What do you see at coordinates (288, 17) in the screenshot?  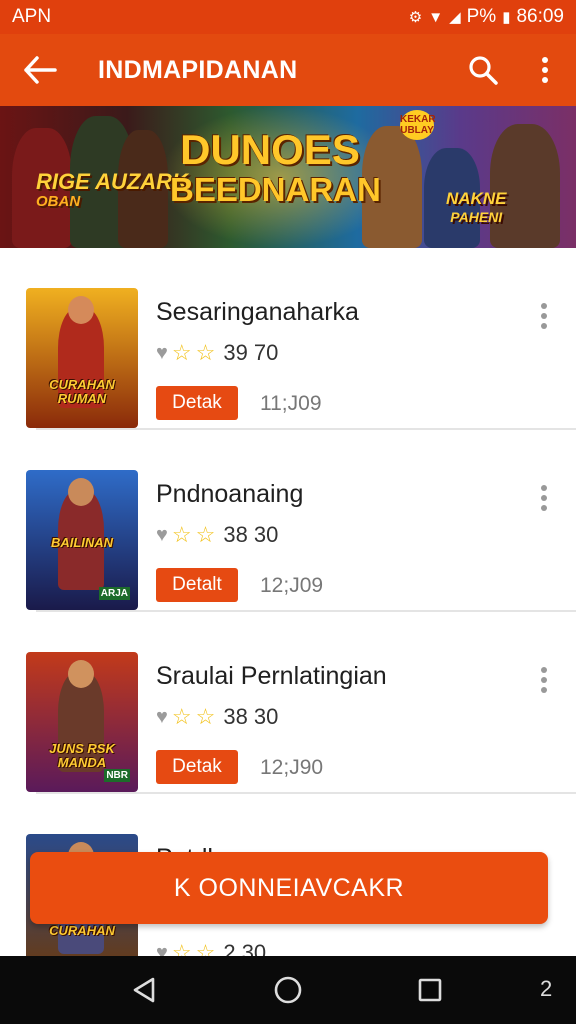 I see `status-bar: APN ⚙ ▼ ◢ P% ▮ 86:09` at bounding box center [288, 17].